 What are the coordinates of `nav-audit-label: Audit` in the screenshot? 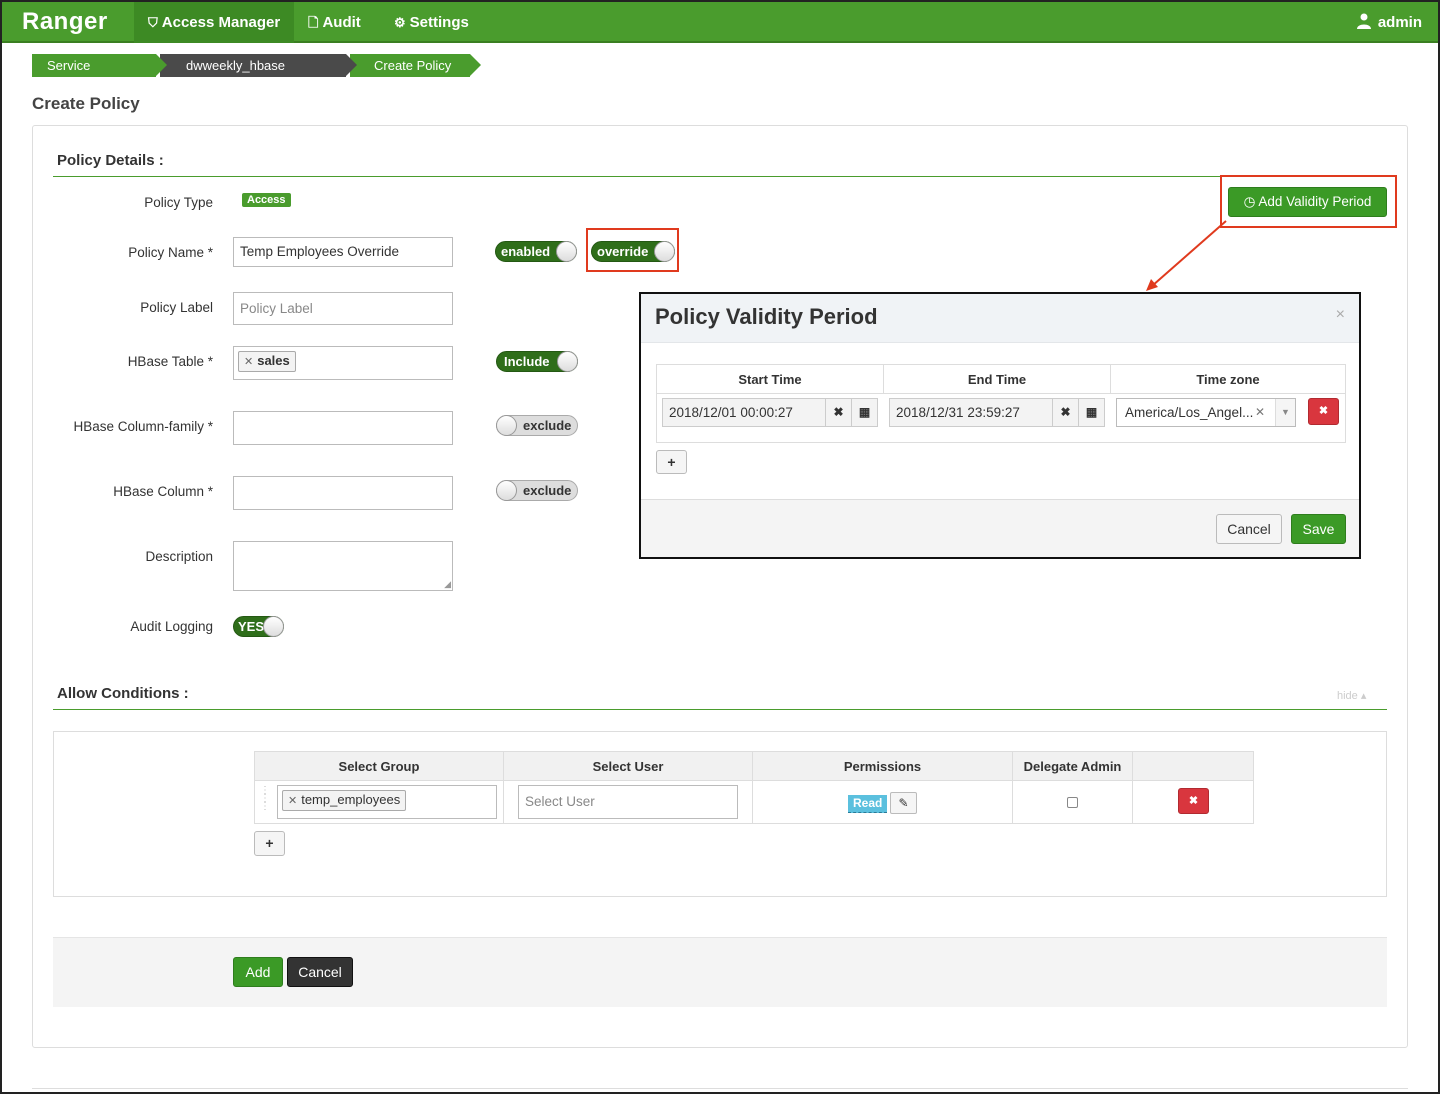 It's located at (341, 22).